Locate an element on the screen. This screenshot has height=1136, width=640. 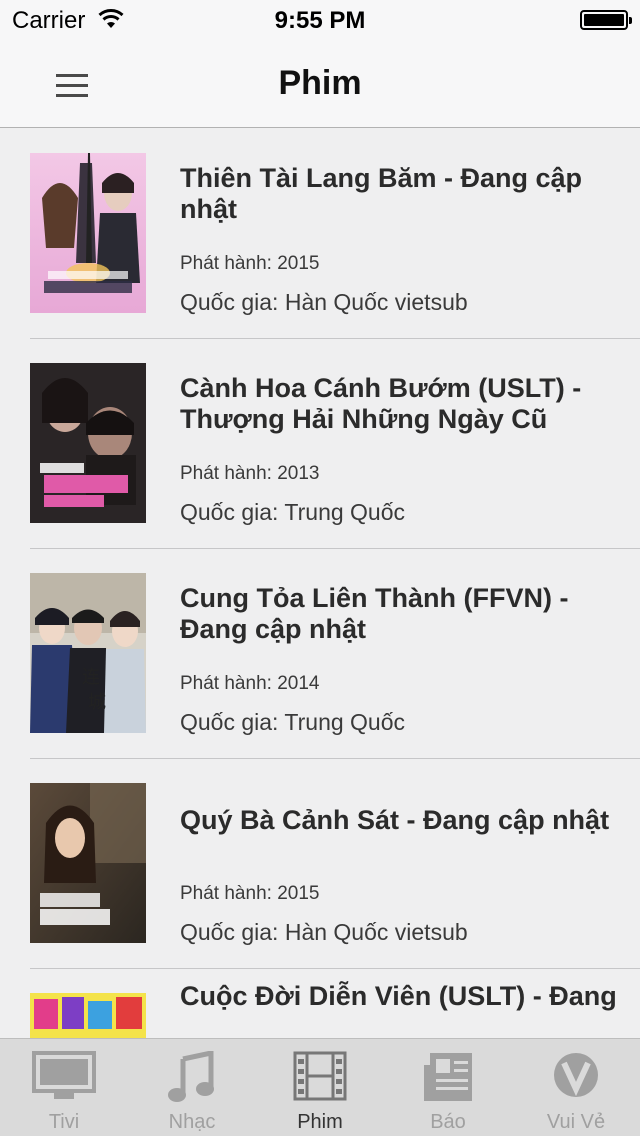
movie-title: Thiên Tài Lang Băm - Đang cập nhật is located at coordinates (381, 193).